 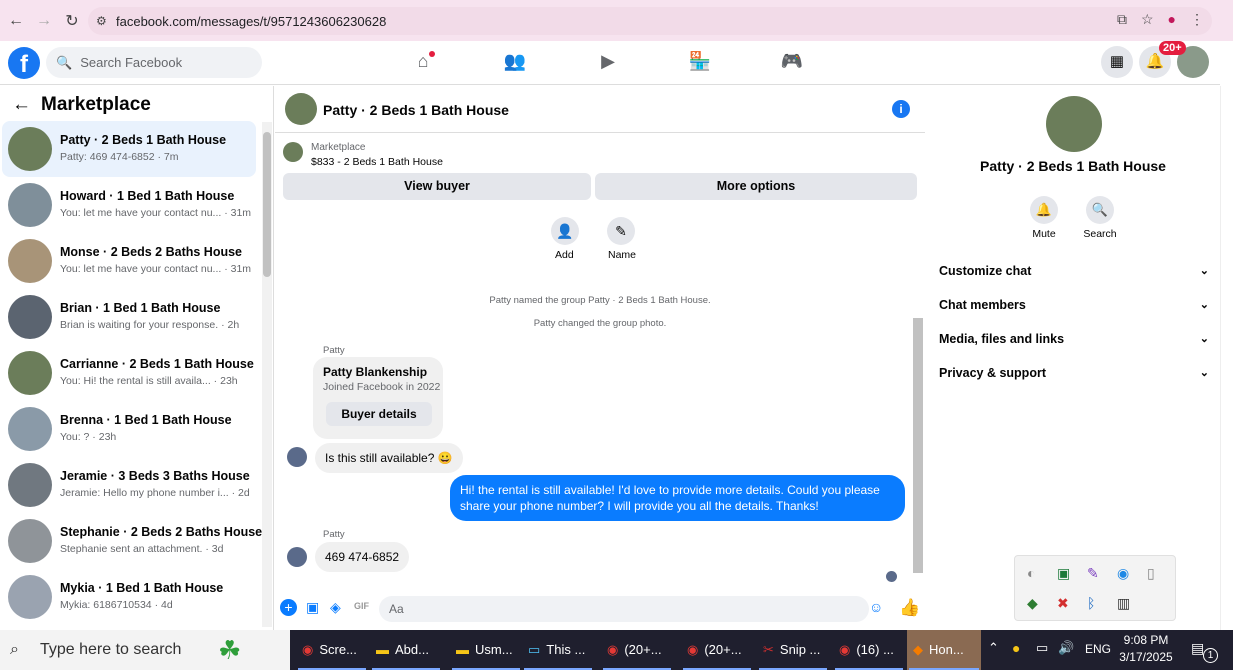 I want to click on conversation-title: Patty · 2 Beds 1 Bath House, so click(x=143, y=140).